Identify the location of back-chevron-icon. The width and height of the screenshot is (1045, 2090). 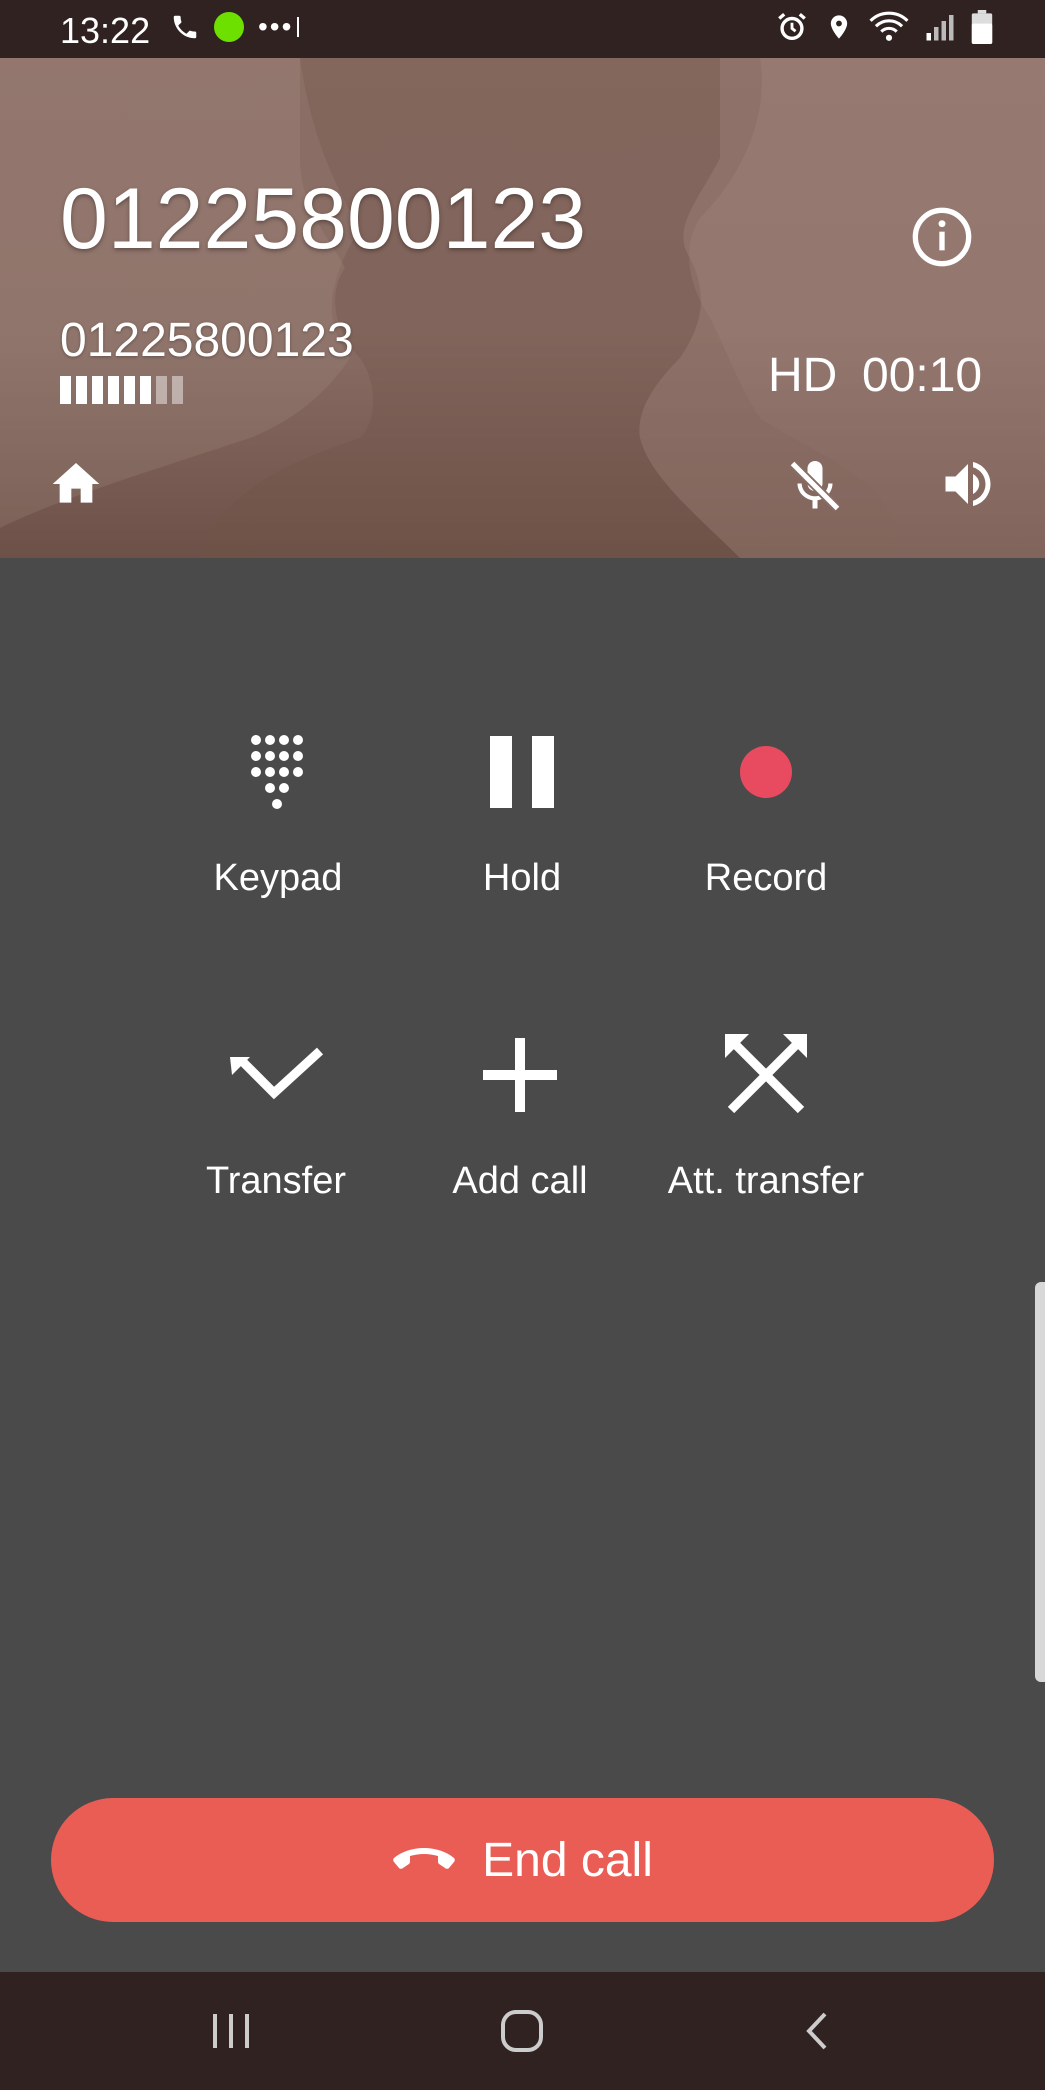
(816, 2031).